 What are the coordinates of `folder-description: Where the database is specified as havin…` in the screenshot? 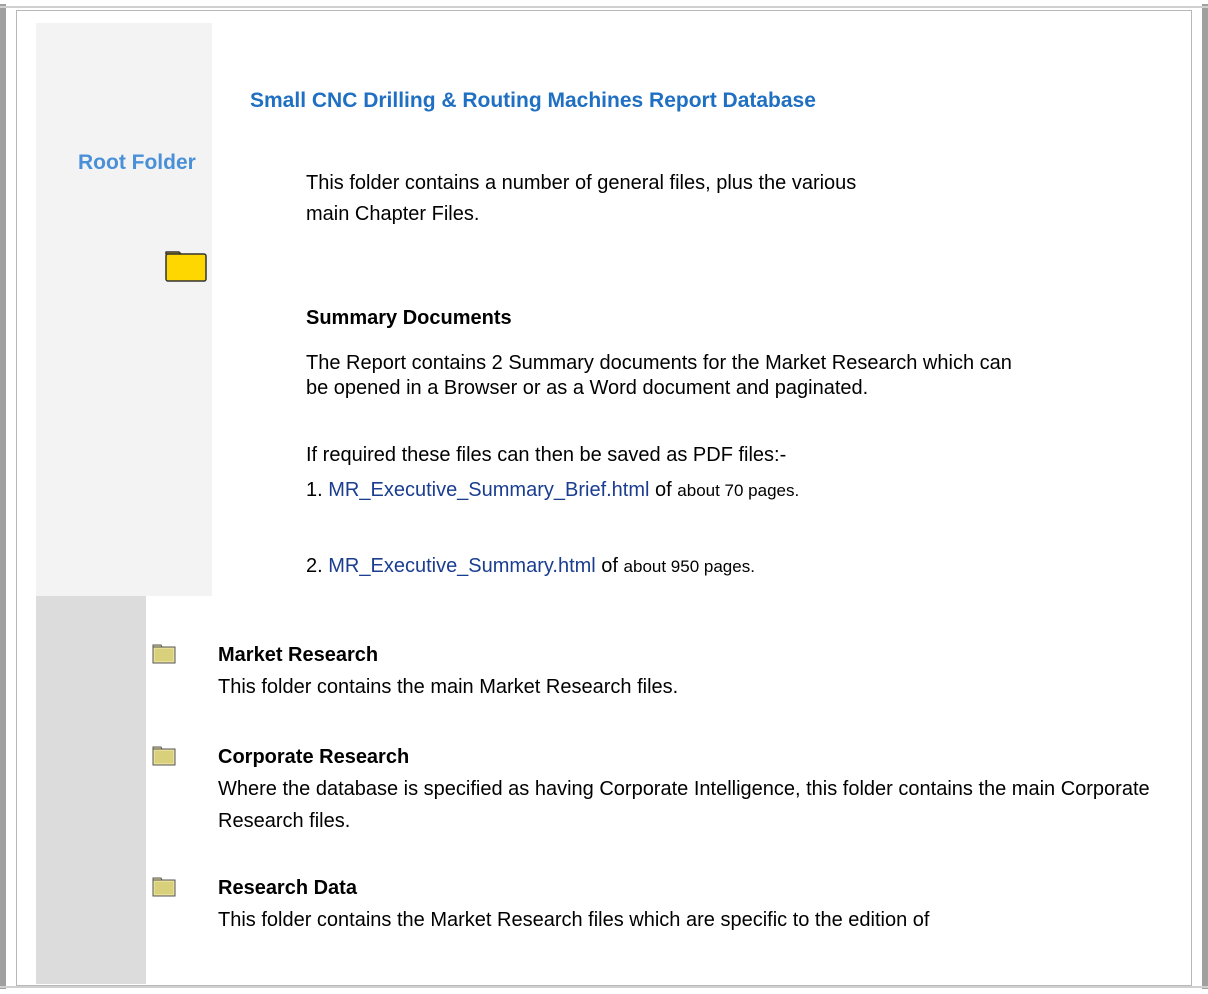 It's located at (684, 805).